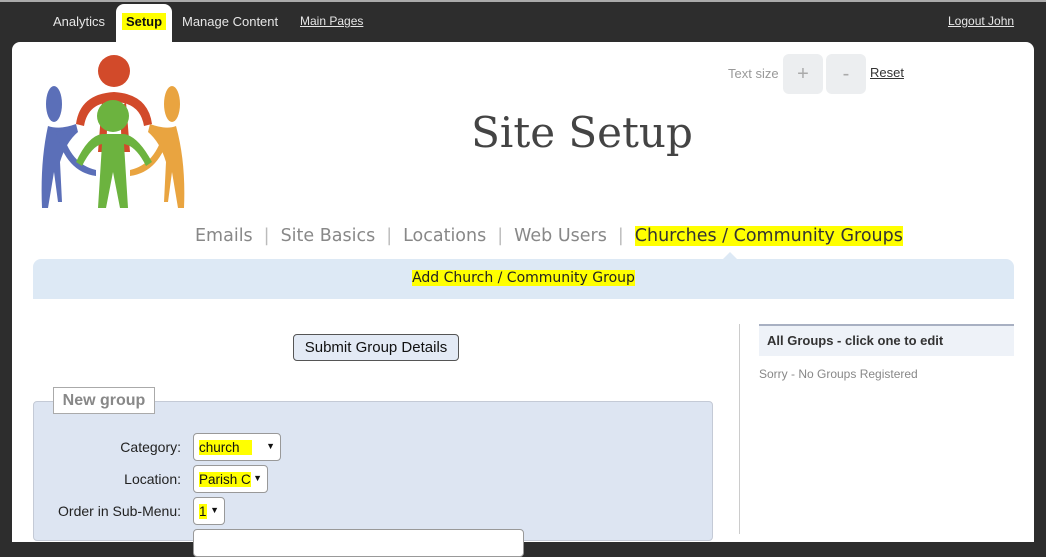 The width and height of the screenshot is (1046, 557). What do you see at coordinates (753, 73) in the screenshot?
I see `text-size-label: Text size` at bounding box center [753, 73].